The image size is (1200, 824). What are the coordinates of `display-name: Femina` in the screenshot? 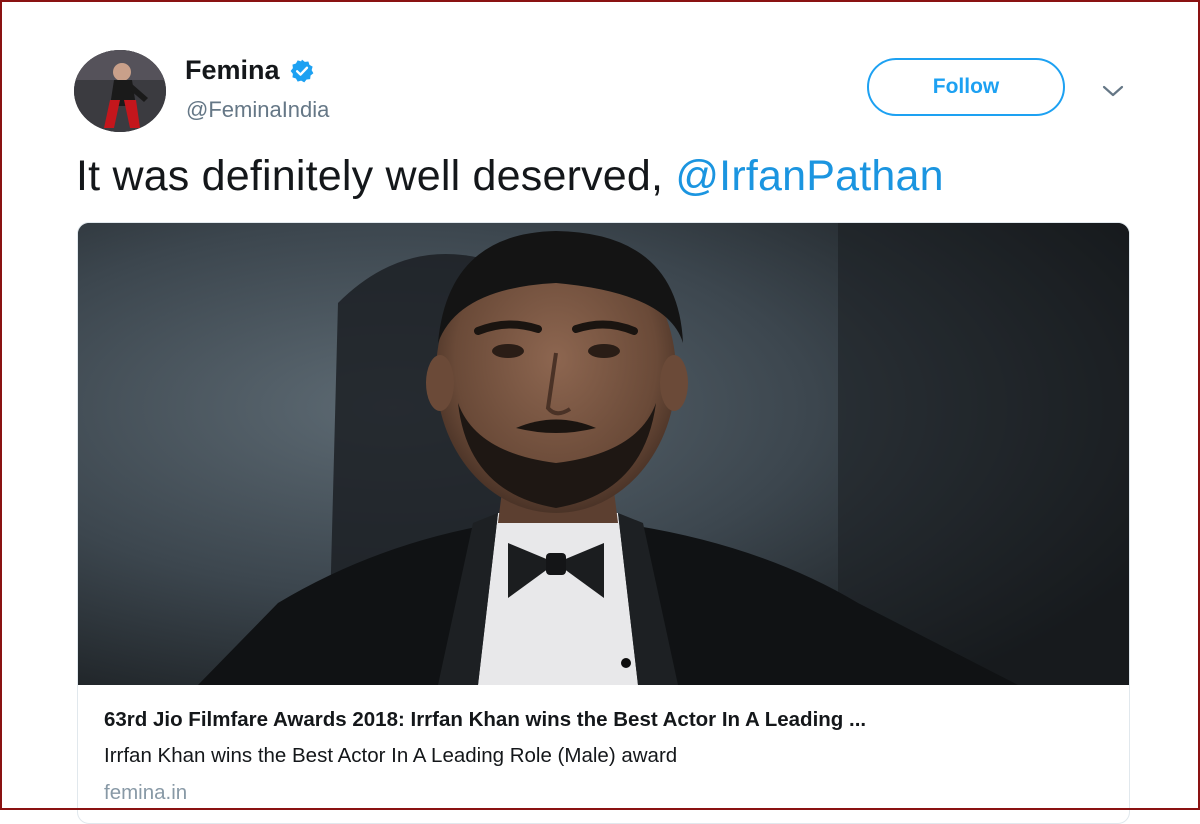 It's located at (232, 70).